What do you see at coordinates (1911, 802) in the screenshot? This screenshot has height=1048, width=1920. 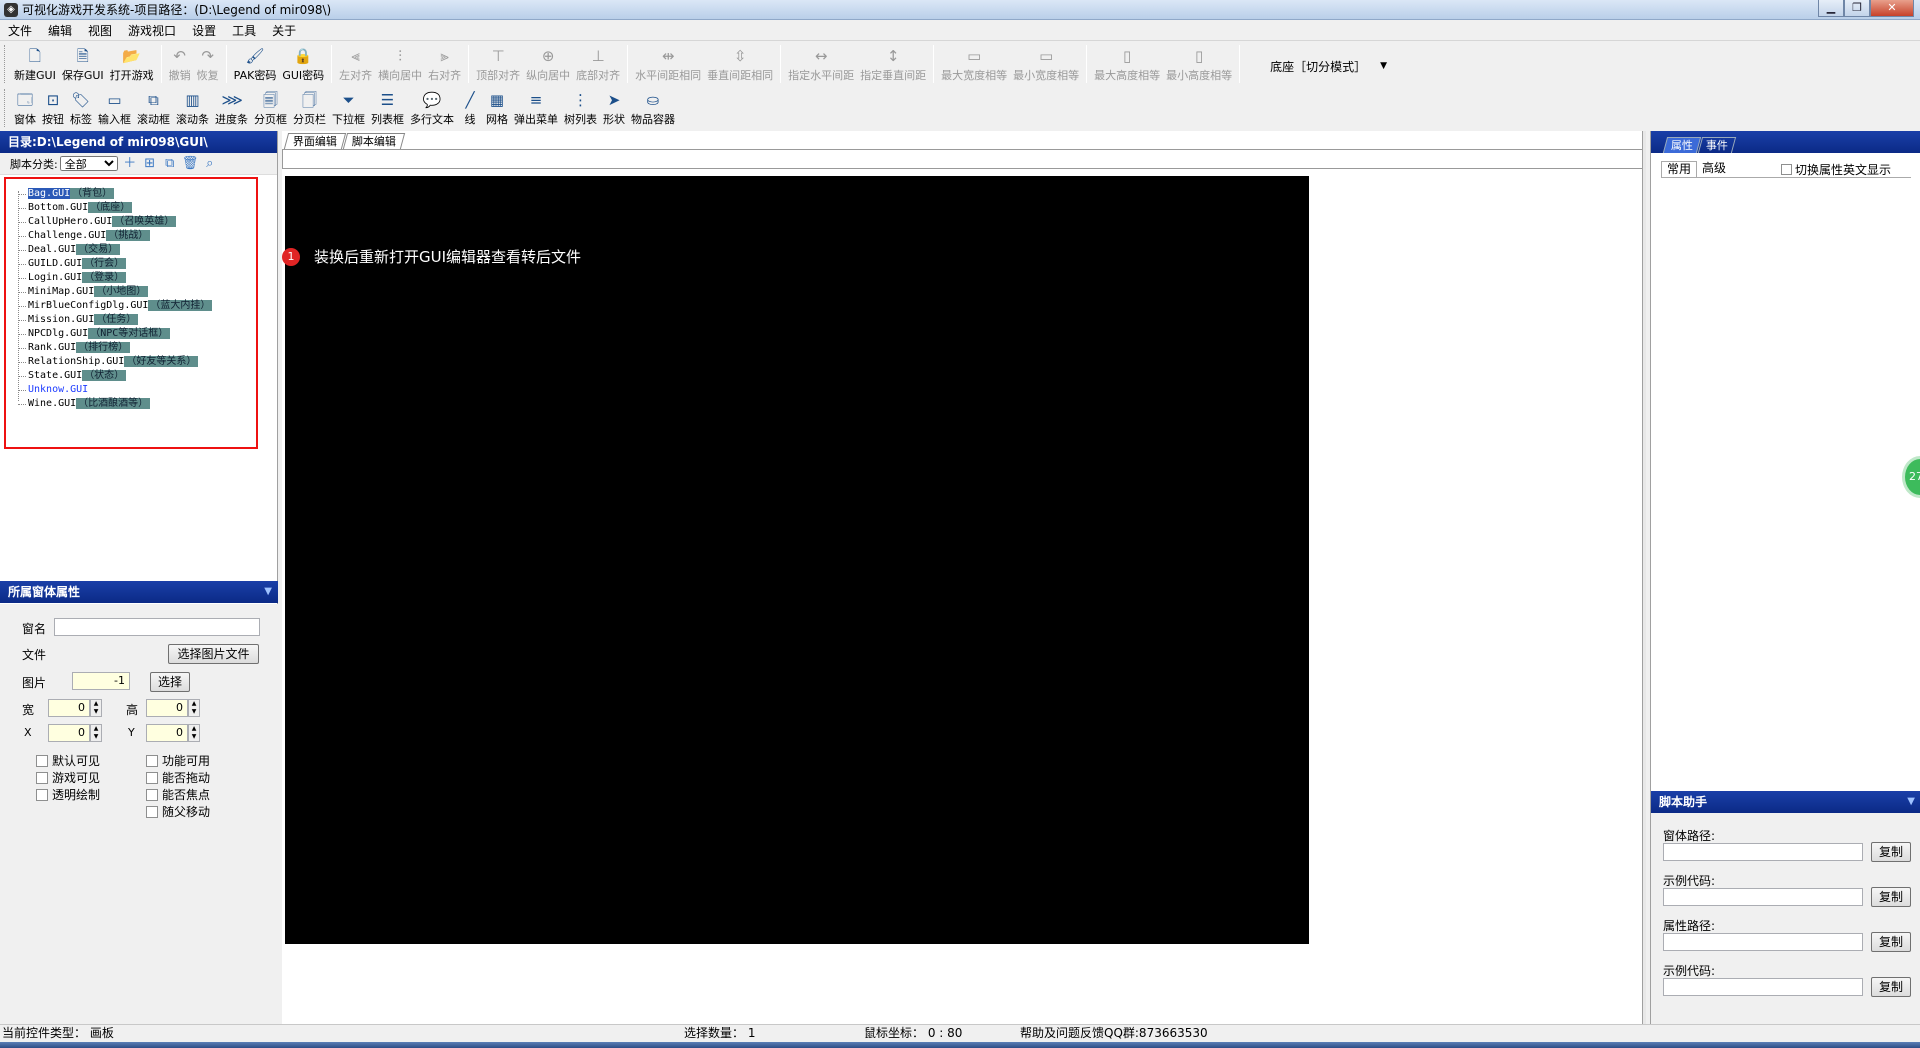 I see `script-helper-collapse-icon: ▼` at bounding box center [1911, 802].